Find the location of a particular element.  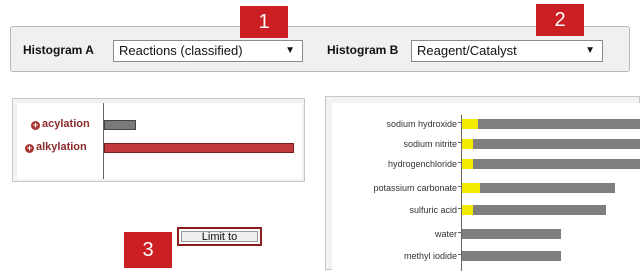

category-label-acylation: + acylation is located at coordinates (60, 124).